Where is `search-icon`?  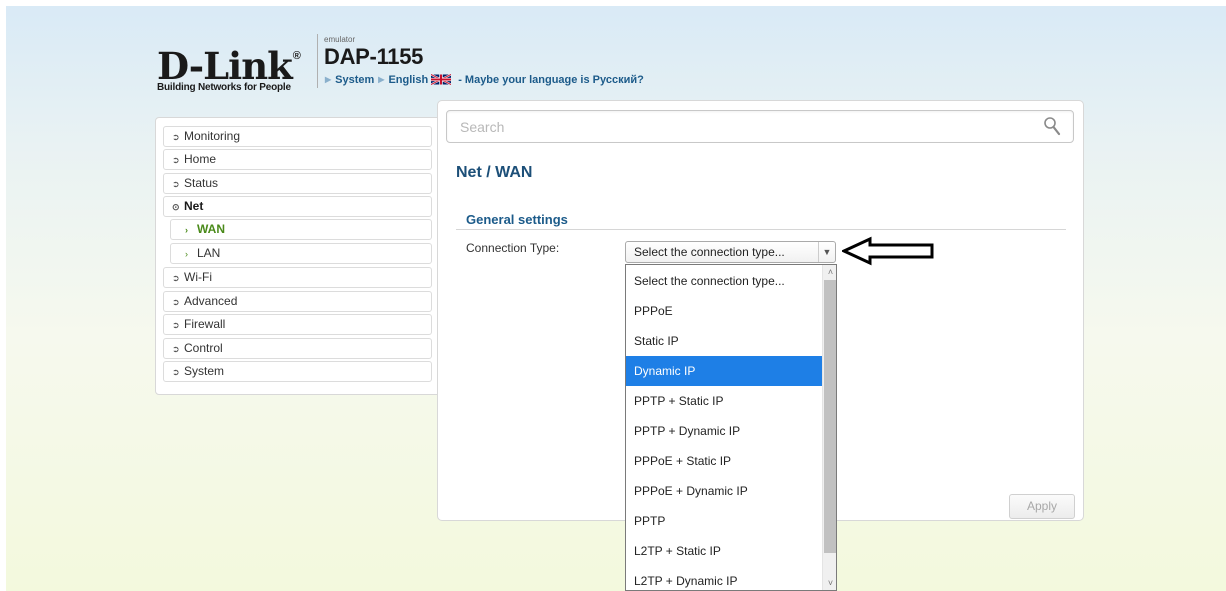 search-icon is located at coordinates (1052, 126).